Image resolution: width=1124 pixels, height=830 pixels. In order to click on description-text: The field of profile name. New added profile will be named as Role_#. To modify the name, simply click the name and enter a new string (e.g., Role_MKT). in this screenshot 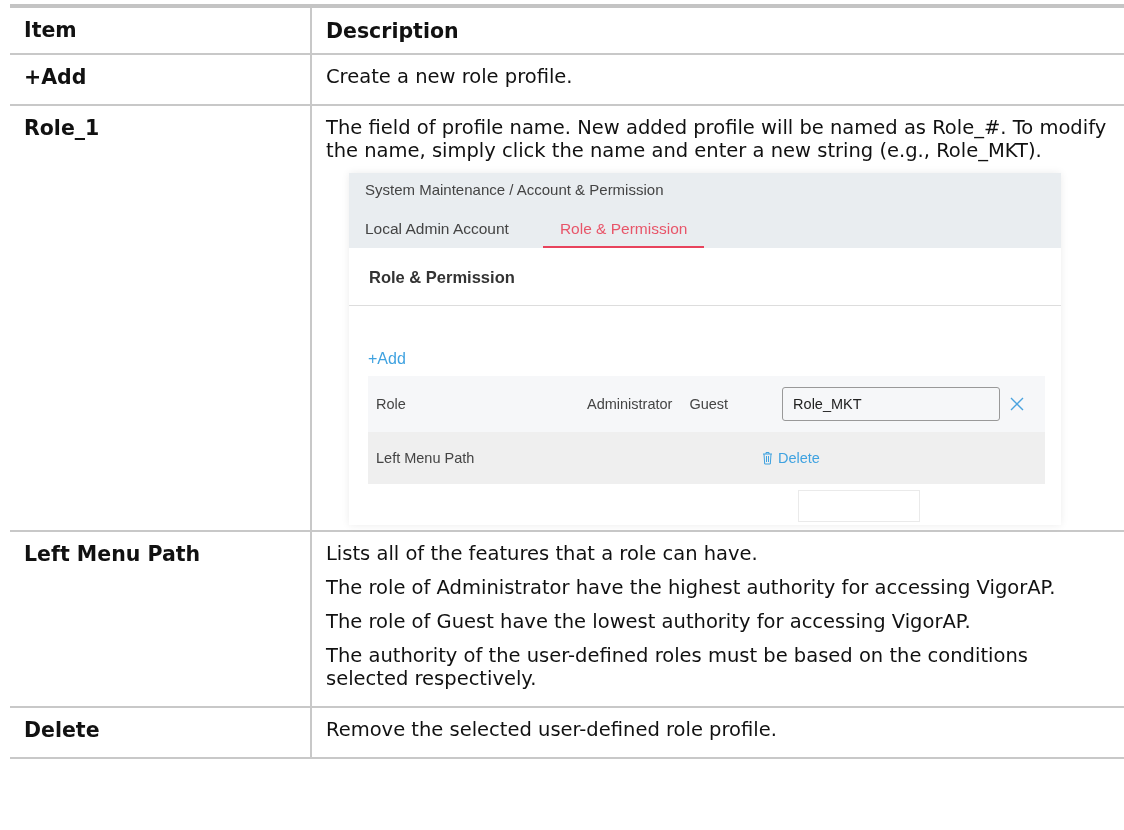, I will do `click(717, 139)`.